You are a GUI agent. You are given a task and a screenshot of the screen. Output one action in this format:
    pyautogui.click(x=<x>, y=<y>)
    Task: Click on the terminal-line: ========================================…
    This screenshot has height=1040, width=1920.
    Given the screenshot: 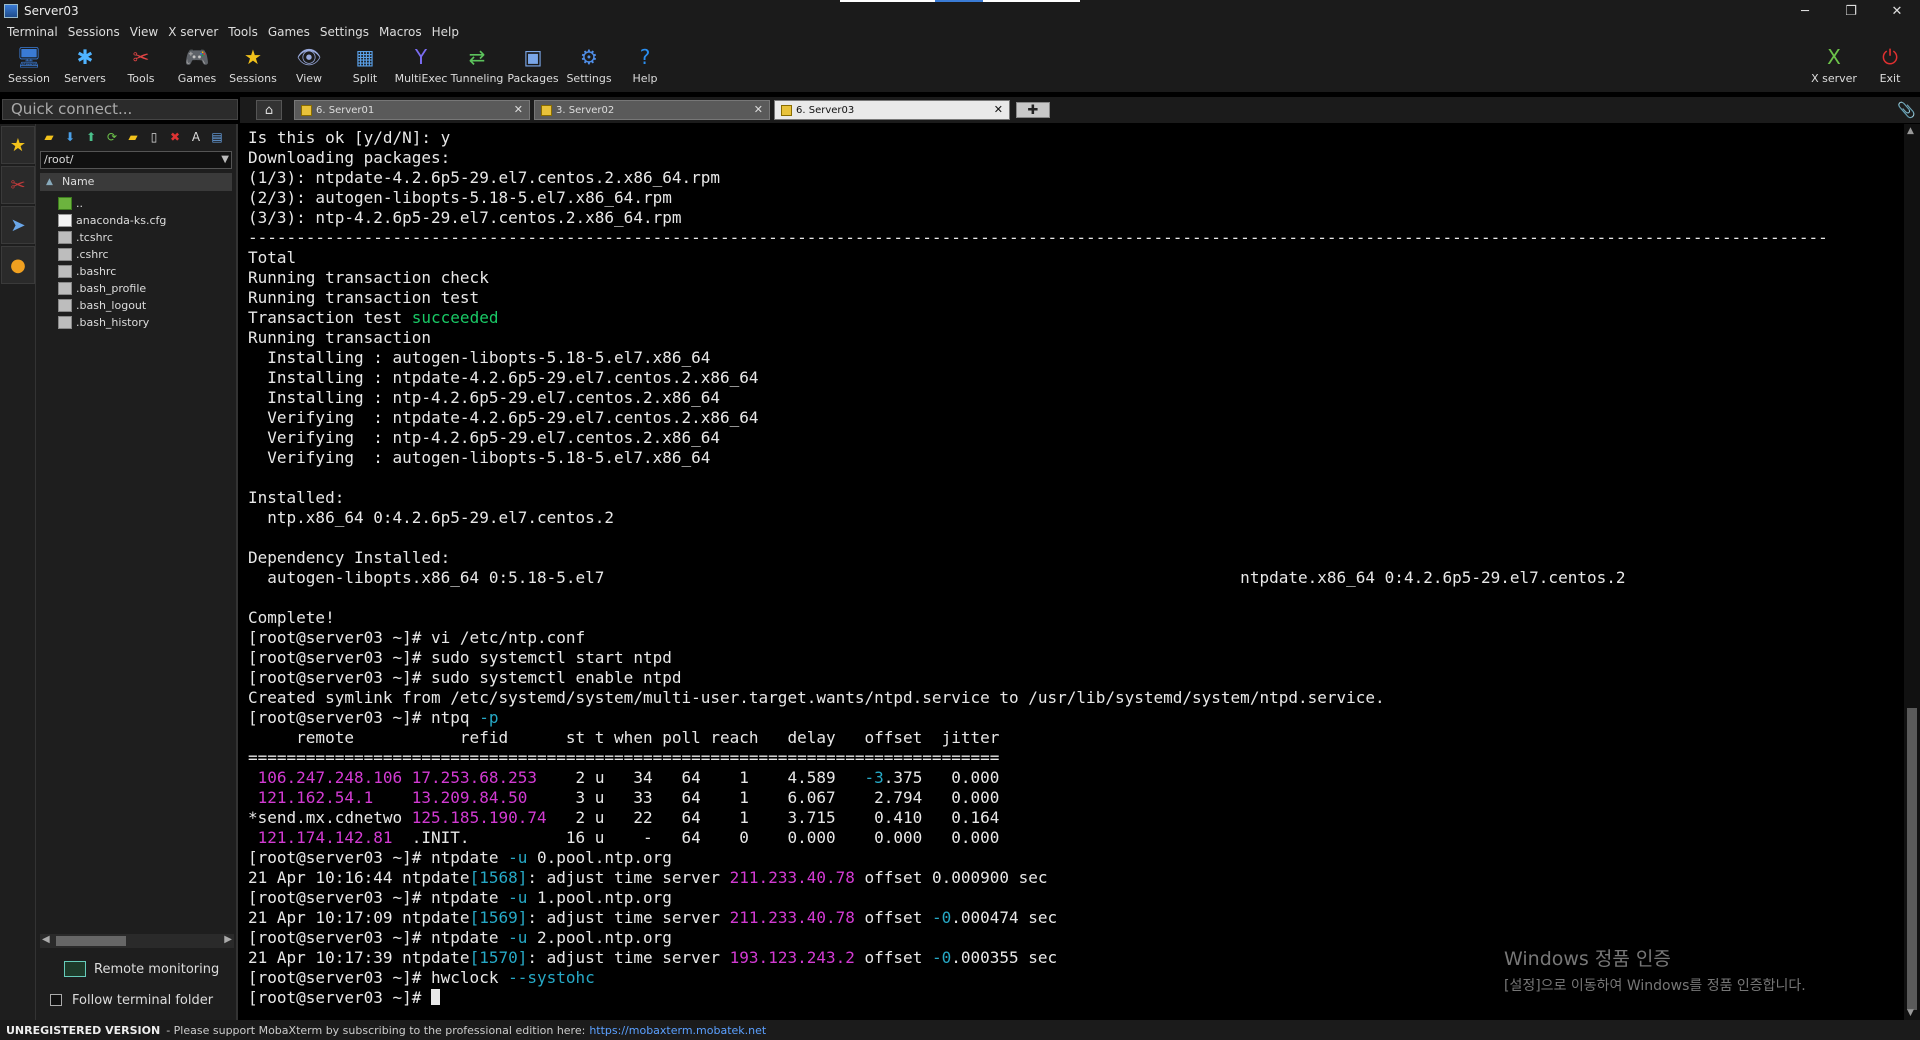 What is the action you would take?
    pyautogui.click(x=1076, y=758)
    